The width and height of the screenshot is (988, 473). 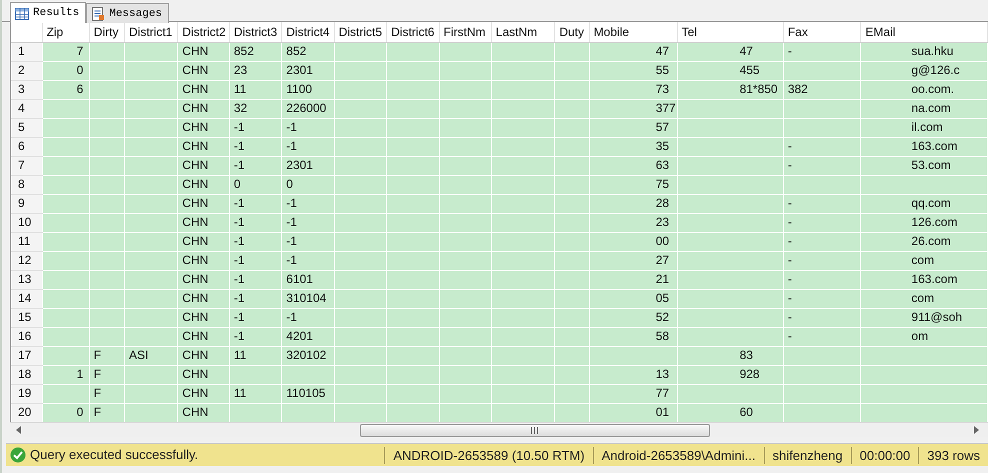 What do you see at coordinates (535, 430) in the screenshot?
I see `scrollbar-thumb` at bounding box center [535, 430].